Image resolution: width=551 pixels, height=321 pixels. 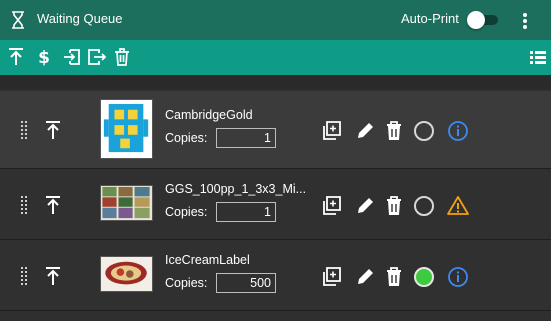 I want to click on auto-print-toggle, so click(x=483, y=20).